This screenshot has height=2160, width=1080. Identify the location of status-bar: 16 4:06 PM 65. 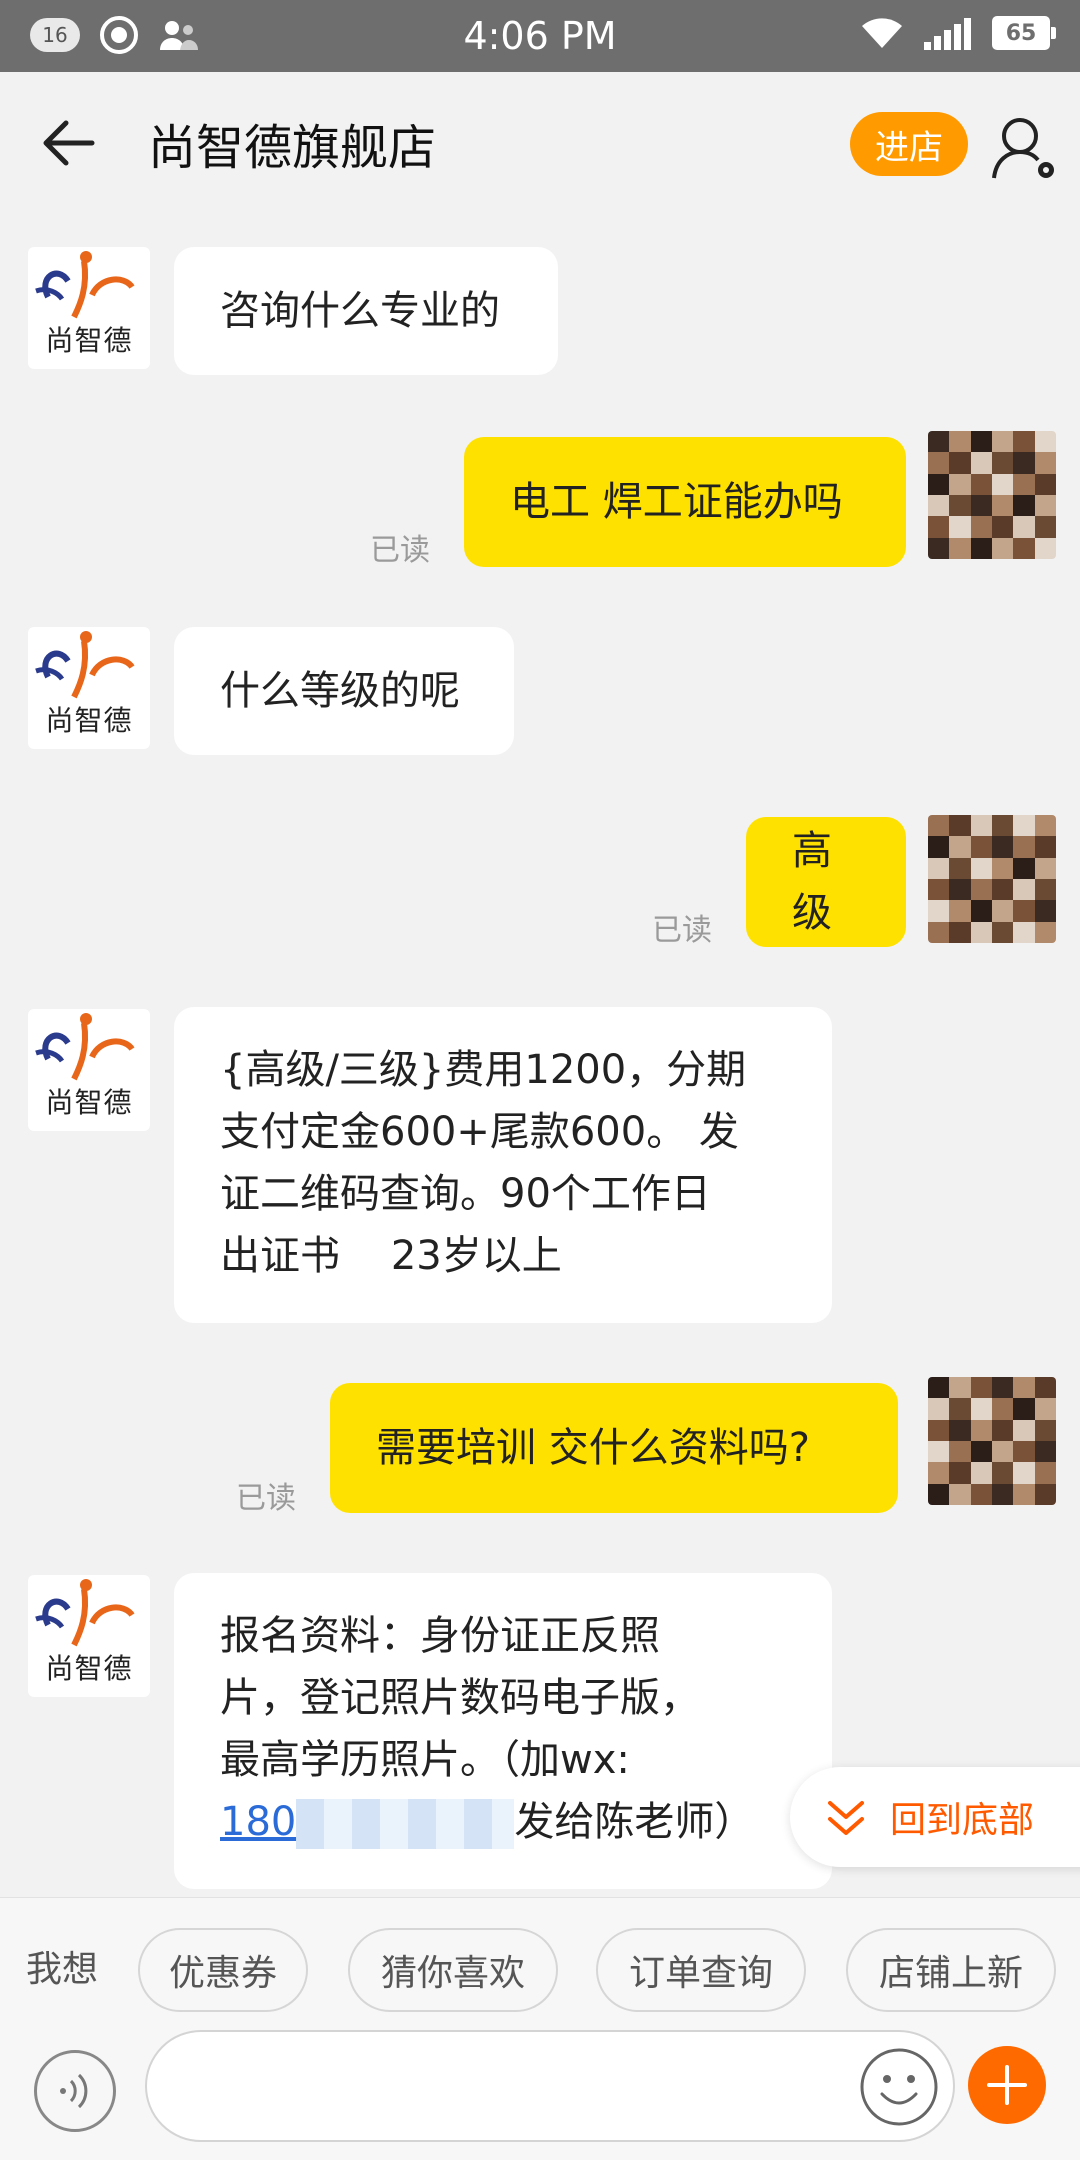
(540, 36).